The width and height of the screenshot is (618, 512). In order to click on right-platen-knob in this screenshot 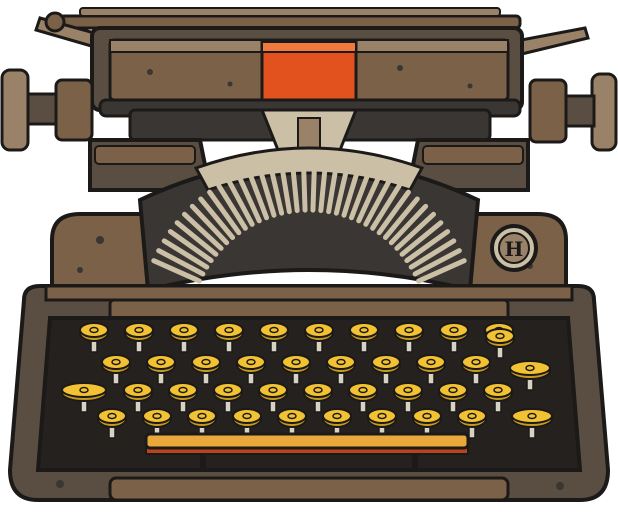, I will do `click(573, 112)`.